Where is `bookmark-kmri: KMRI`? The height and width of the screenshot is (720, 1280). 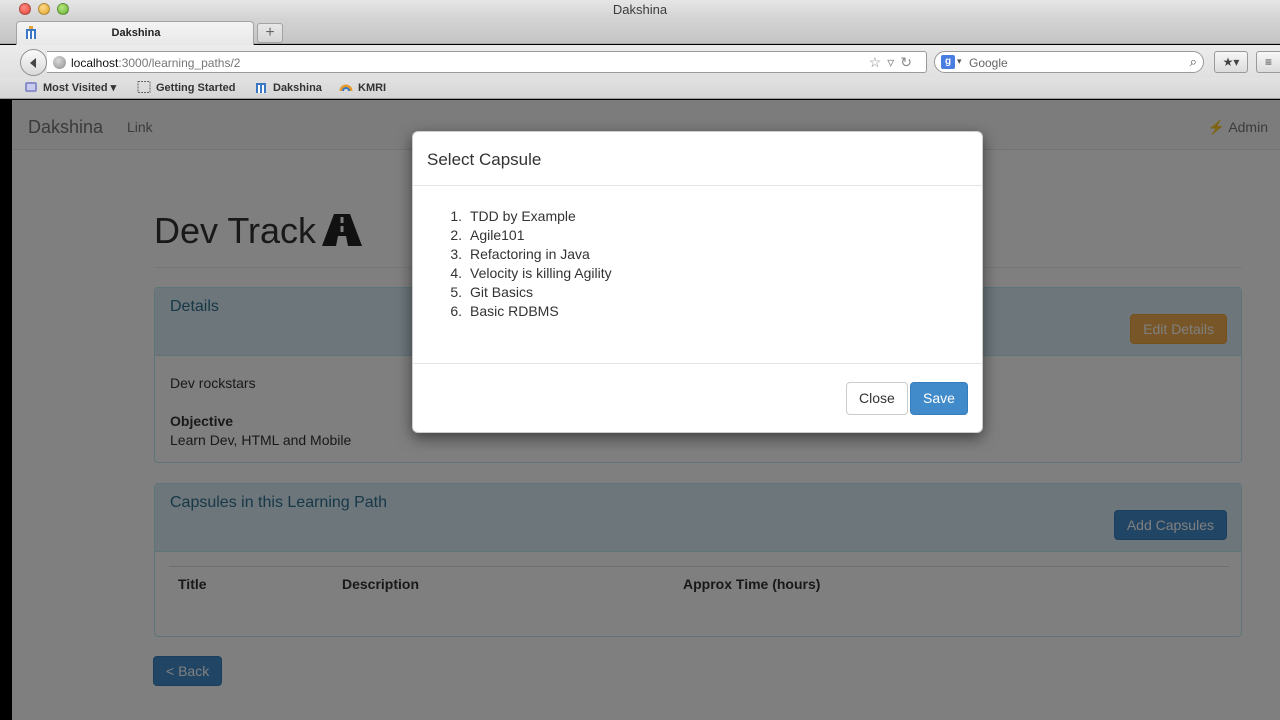 bookmark-kmri: KMRI is located at coordinates (362, 87).